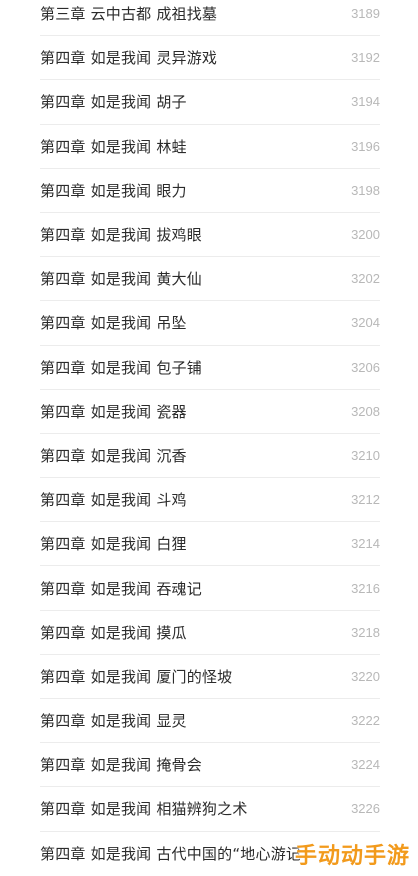  What do you see at coordinates (365, 588) in the screenshot?
I see `page-number: 3216` at bounding box center [365, 588].